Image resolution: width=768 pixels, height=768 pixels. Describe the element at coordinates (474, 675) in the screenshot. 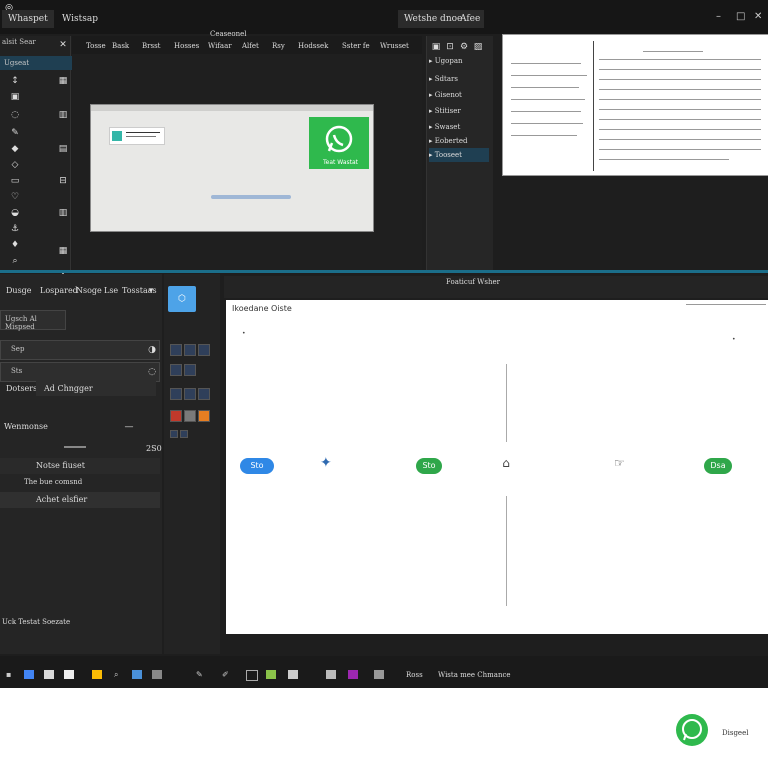

I see `taskbar-label: Wista mee Chmance` at that location.